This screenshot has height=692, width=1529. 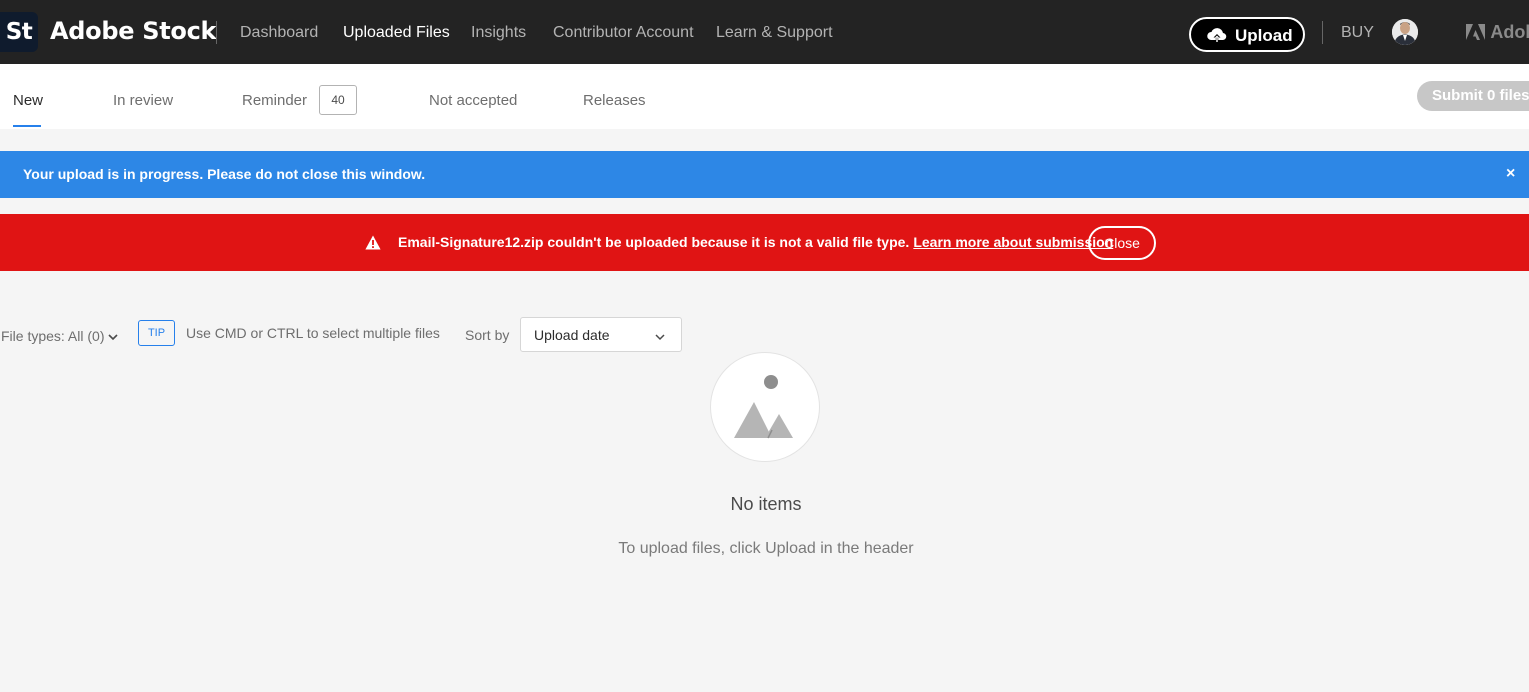 I want to click on buy-link: BUY, so click(x=1357, y=33).